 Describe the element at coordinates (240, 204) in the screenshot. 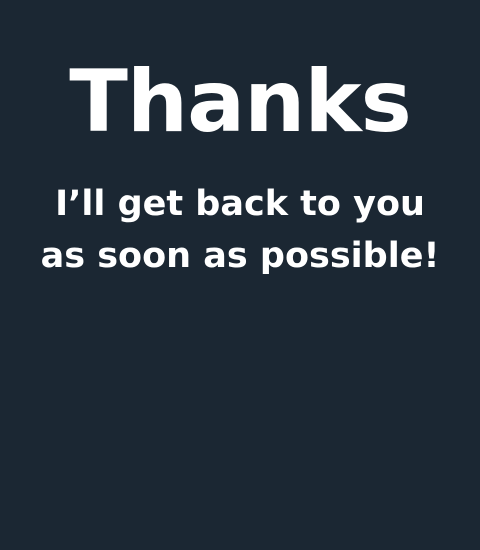

I see `thanks-message-line-1: I’ll get back to you` at that location.